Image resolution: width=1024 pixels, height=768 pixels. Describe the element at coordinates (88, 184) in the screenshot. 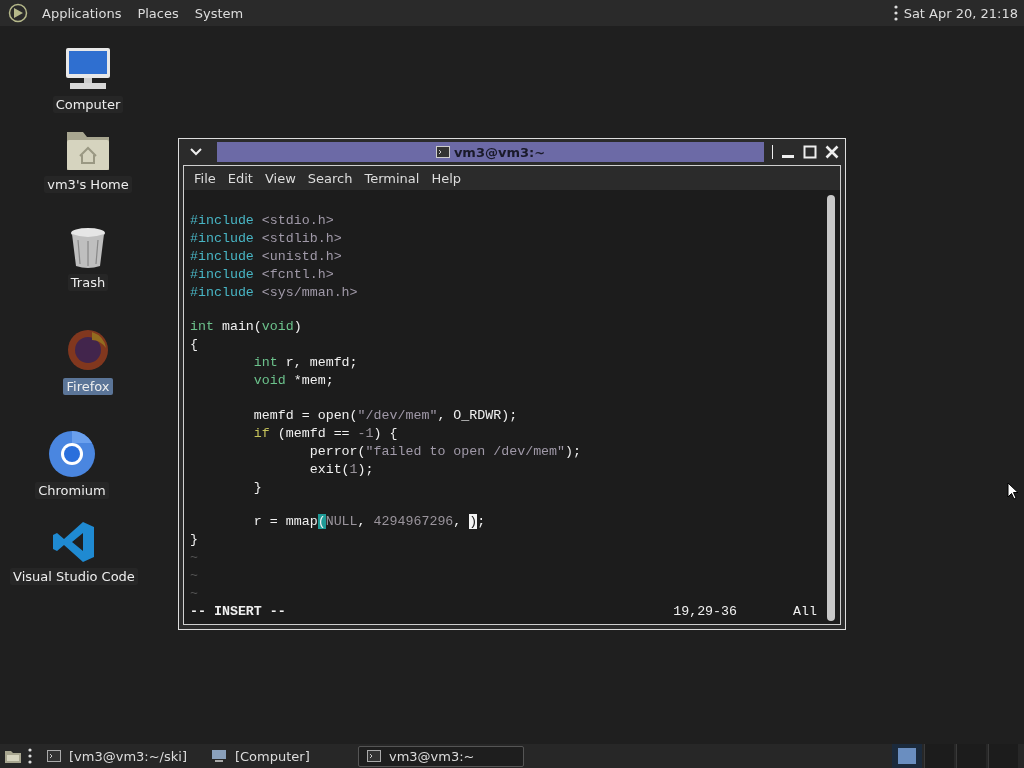

I see `desktop-icon-label: vm3's Home` at that location.